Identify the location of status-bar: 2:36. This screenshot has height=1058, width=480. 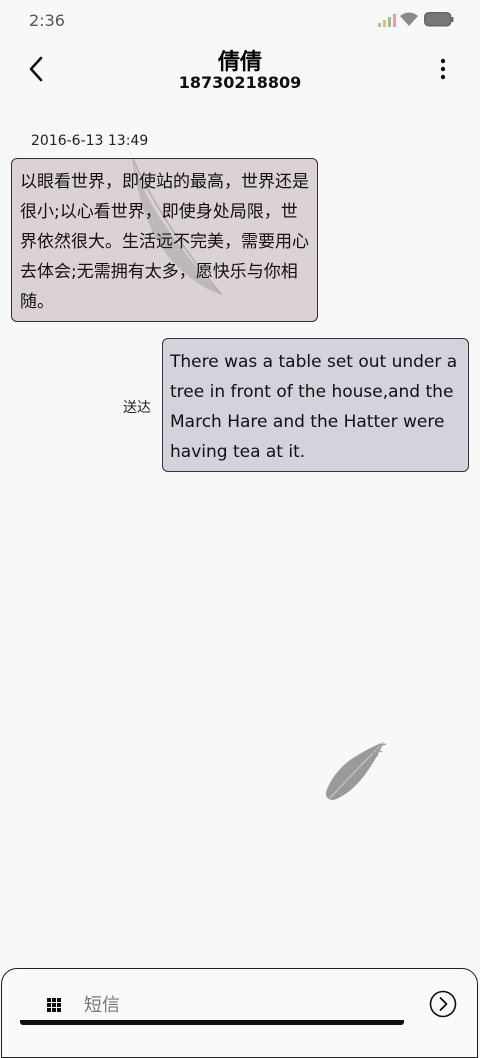
(240, 20).